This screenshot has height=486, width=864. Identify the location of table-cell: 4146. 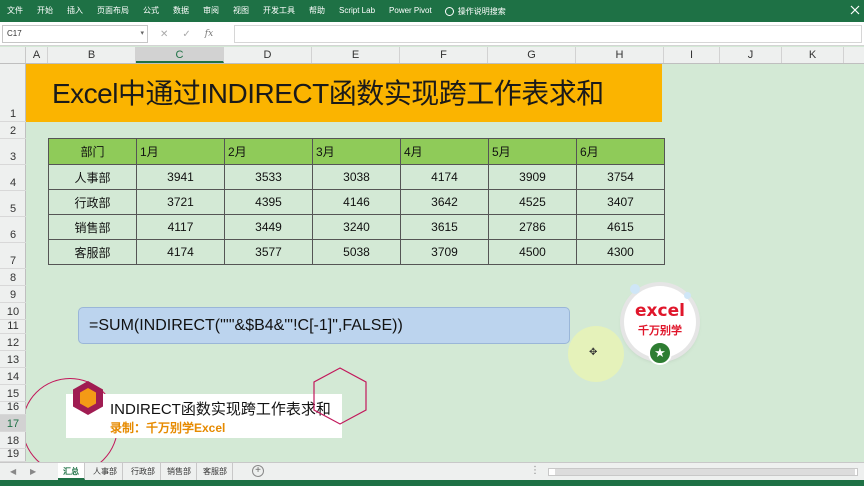
(356, 202).